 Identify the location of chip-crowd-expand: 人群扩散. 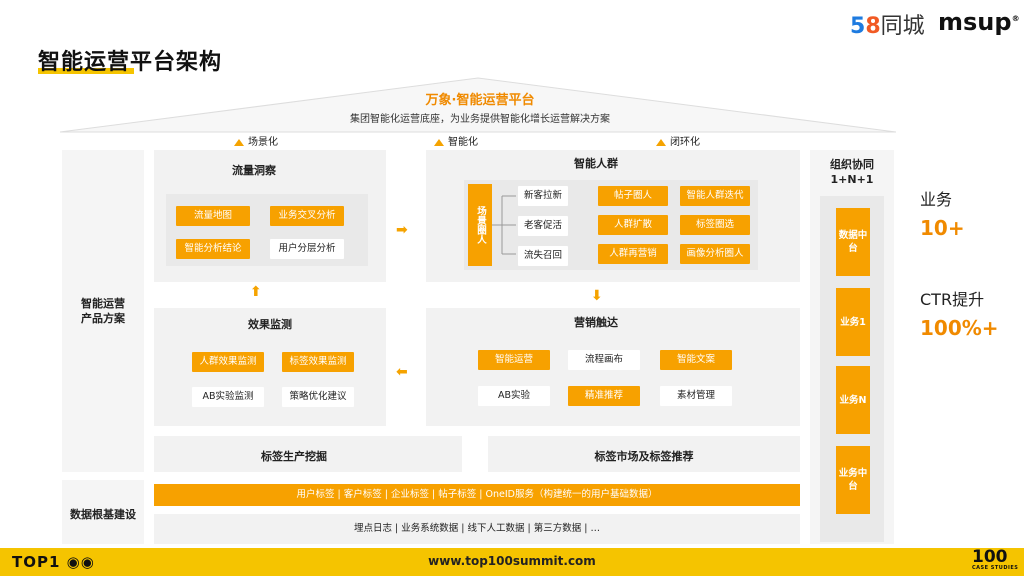
(633, 225).